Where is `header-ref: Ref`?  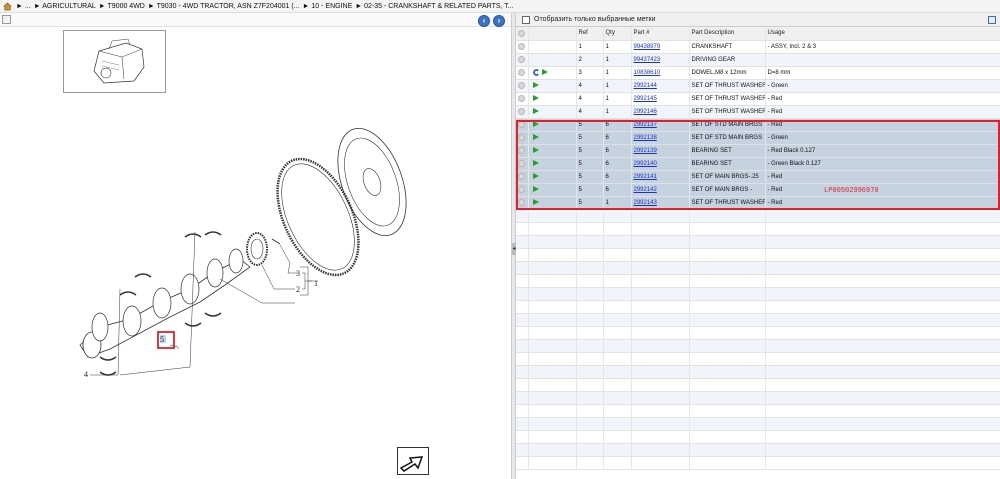
header-ref: Ref is located at coordinates (590, 34).